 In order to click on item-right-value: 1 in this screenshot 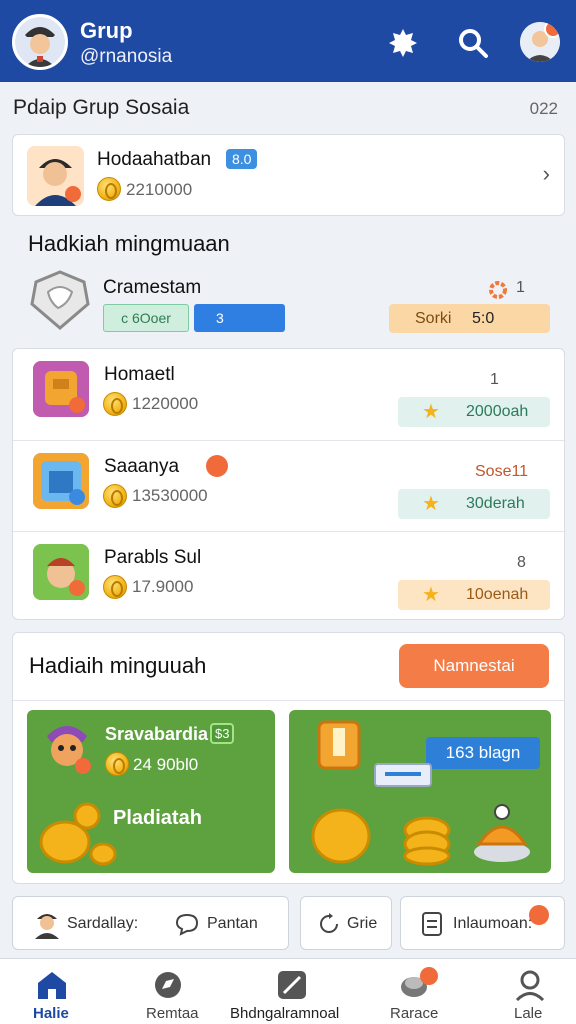, I will do `click(494, 379)`.